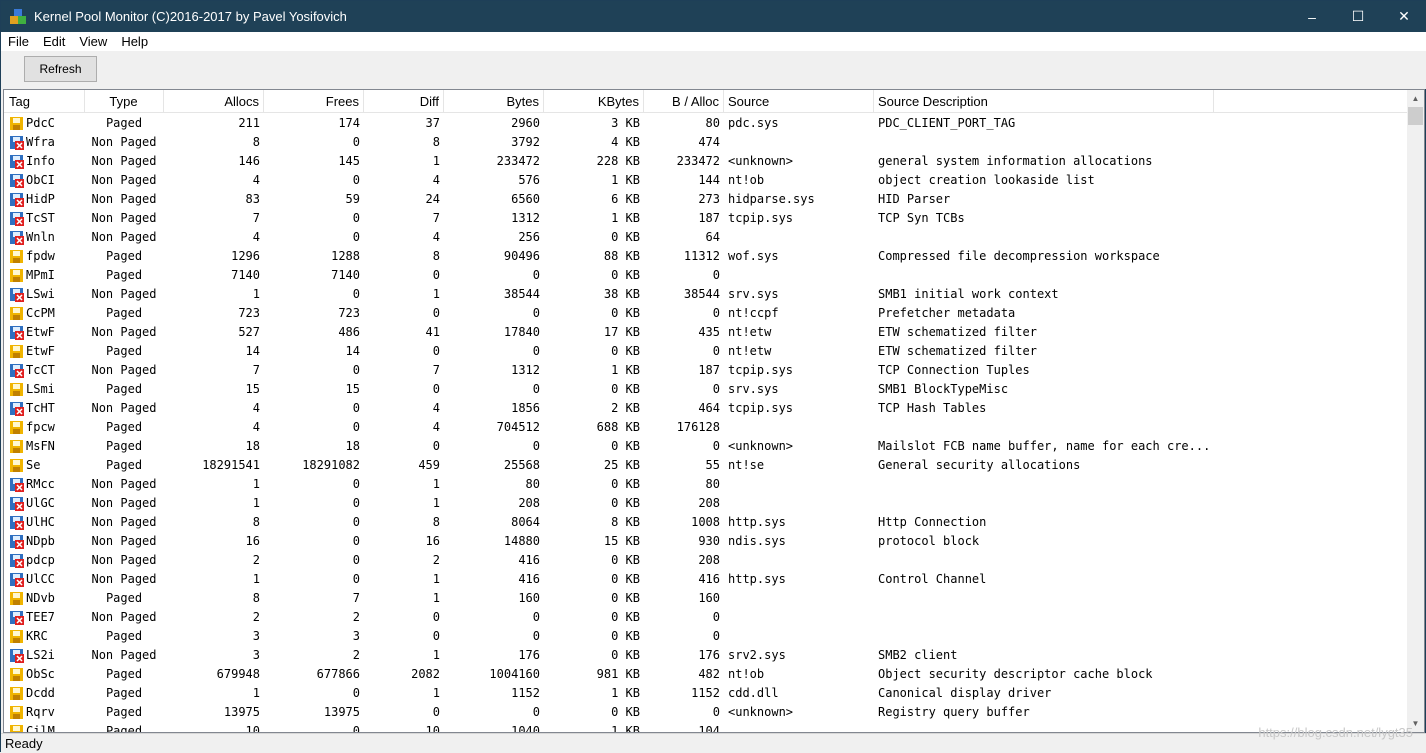 This screenshot has height=753, width=1426. Describe the element at coordinates (753, 693) in the screenshot. I see `cell-source: cdd.dll` at that location.